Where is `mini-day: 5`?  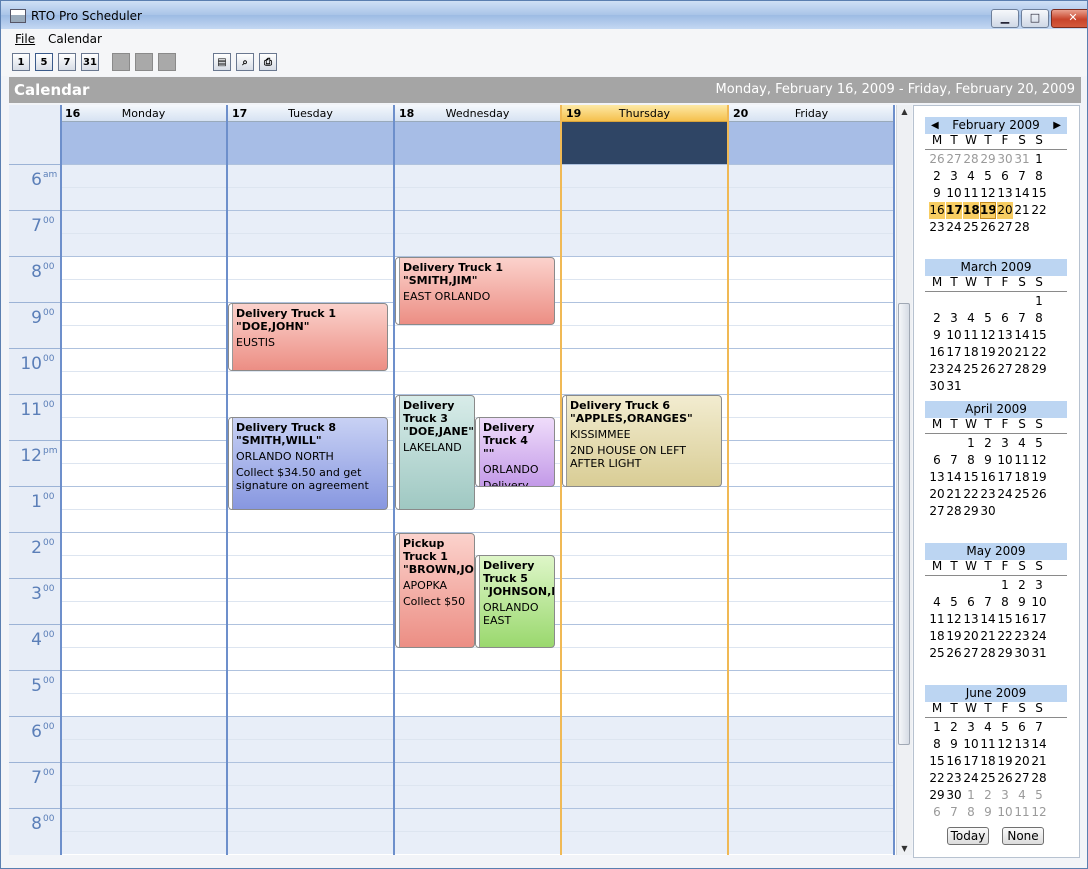
mini-day: 5 is located at coordinates (988, 176).